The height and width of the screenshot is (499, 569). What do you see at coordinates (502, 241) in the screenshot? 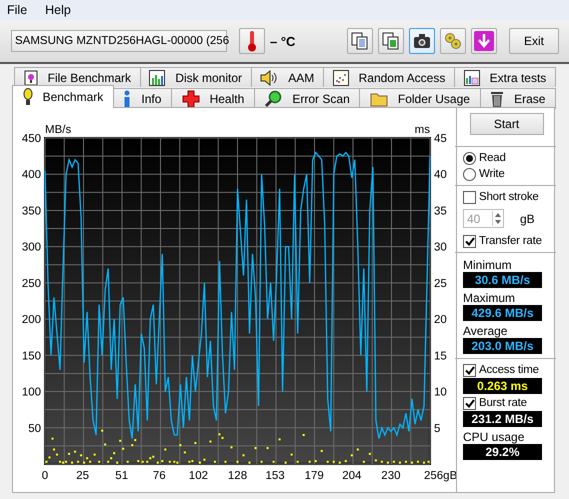
I see `checkbox: Transfer rate` at bounding box center [502, 241].